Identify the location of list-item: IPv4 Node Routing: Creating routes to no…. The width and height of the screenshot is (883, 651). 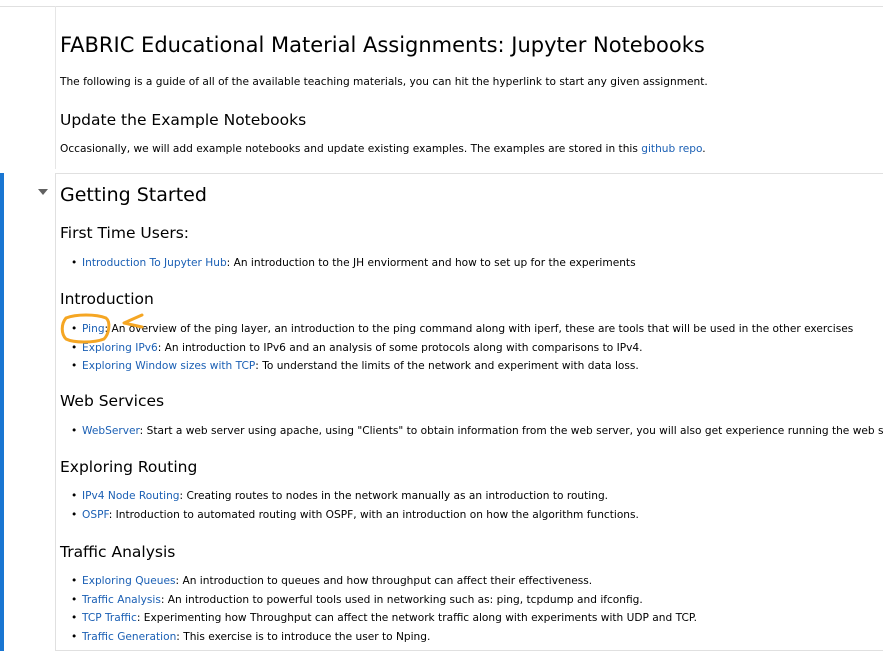
(349, 496).